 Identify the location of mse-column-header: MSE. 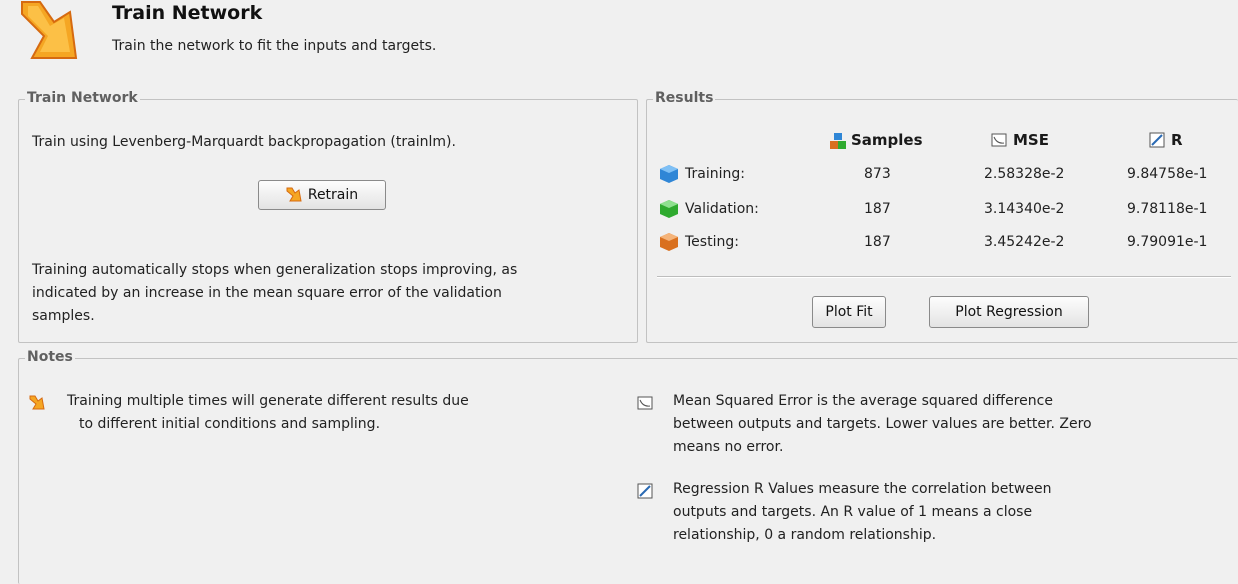
(1020, 140).